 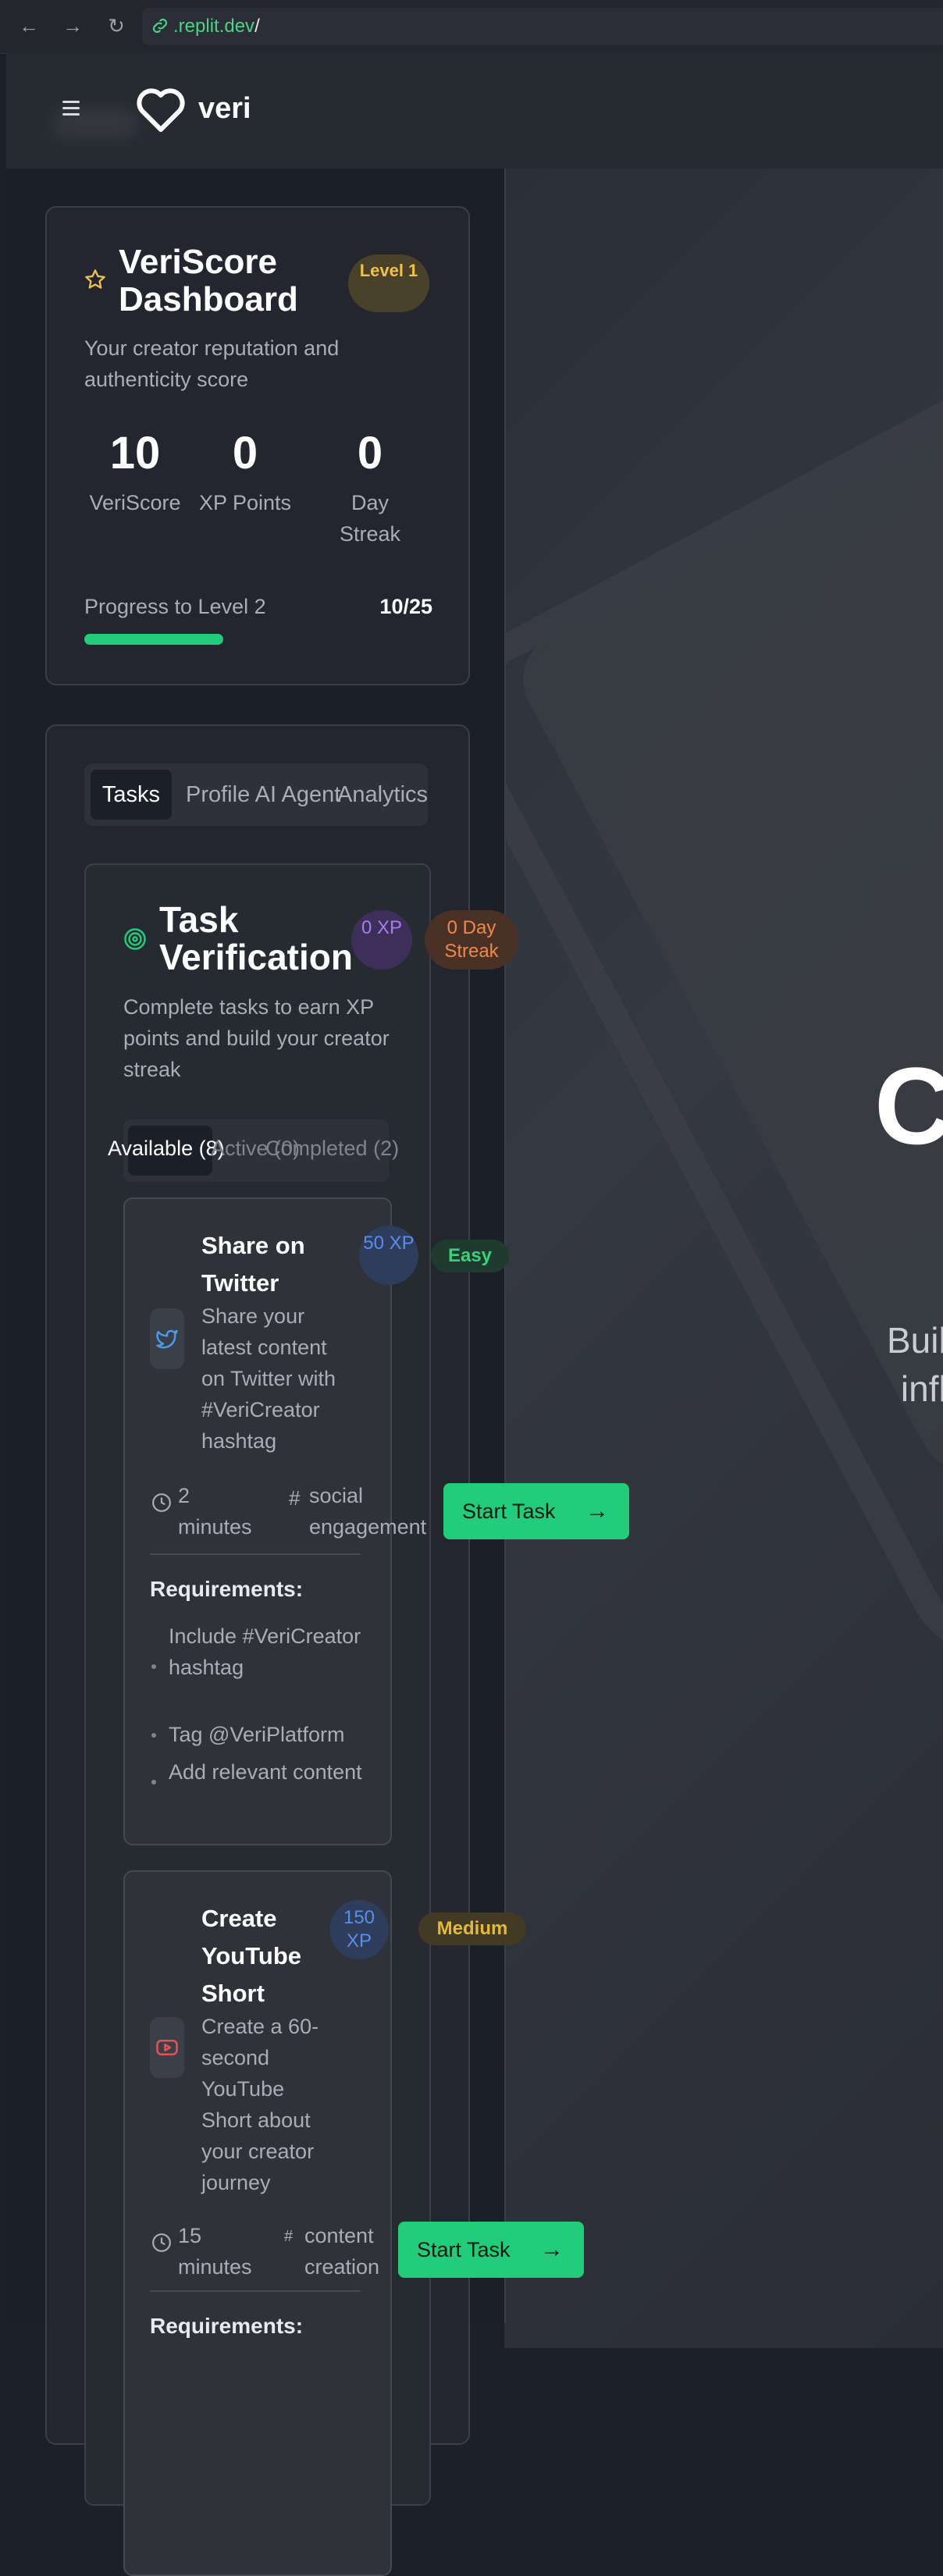 I want to click on stat-label: Day Streak, so click(x=370, y=518).